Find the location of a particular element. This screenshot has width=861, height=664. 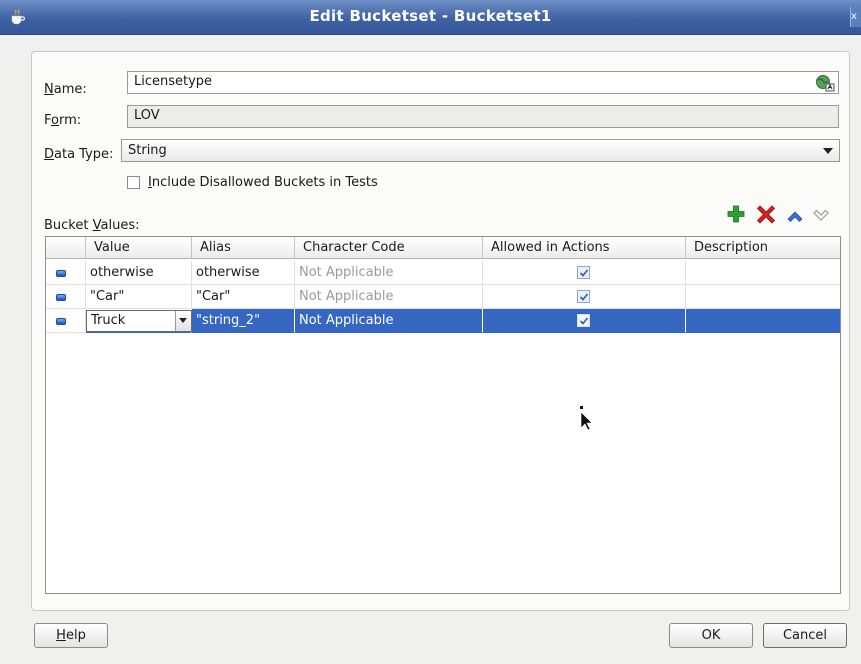

value-cell: otherwise is located at coordinates (139, 273).